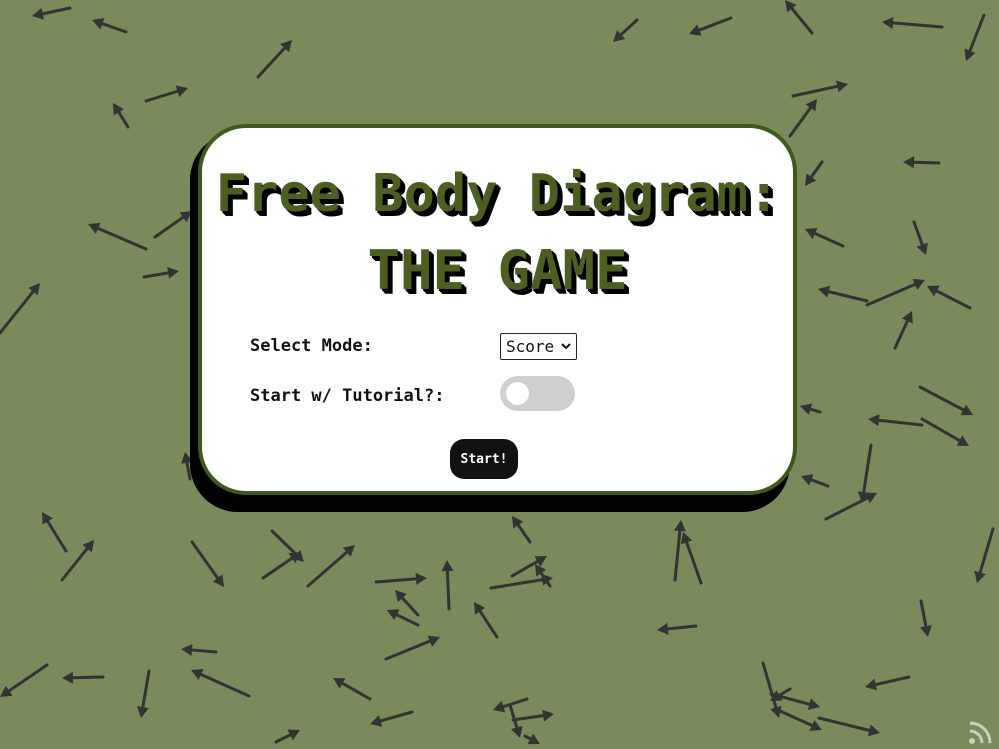 The image size is (999, 749). I want to click on mode-select-value: Score, so click(530, 346).